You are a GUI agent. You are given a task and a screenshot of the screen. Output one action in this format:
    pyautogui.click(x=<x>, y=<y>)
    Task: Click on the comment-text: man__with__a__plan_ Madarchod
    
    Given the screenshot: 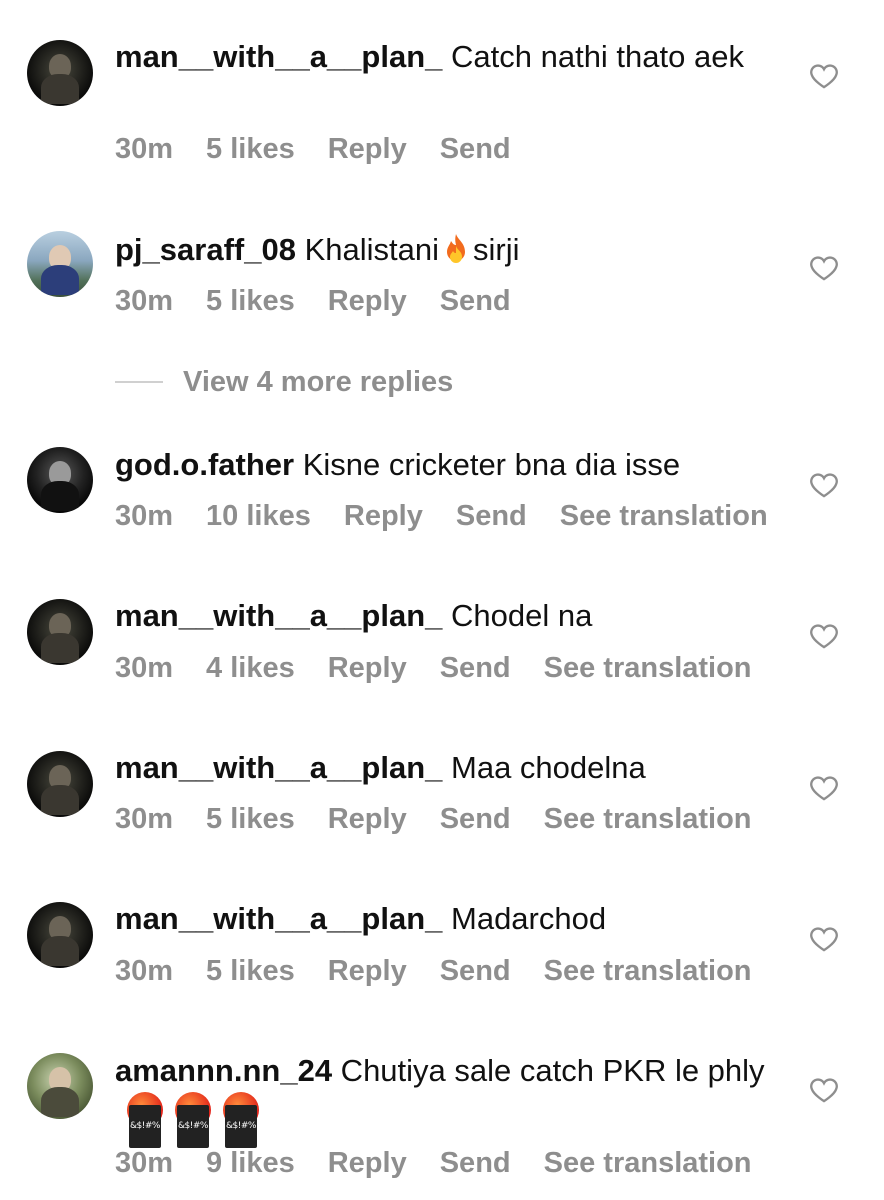 What is the action you would take?
    pyautogui.click(x=445, y=918)
    